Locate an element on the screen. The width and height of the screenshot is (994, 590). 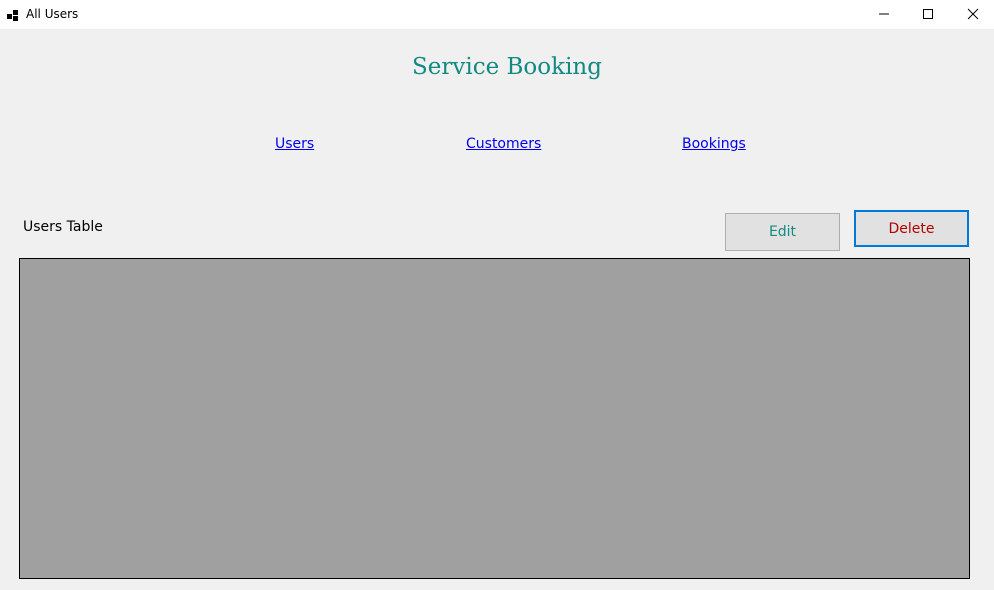
delete-button: Delete is located at coordinates (911, 228).